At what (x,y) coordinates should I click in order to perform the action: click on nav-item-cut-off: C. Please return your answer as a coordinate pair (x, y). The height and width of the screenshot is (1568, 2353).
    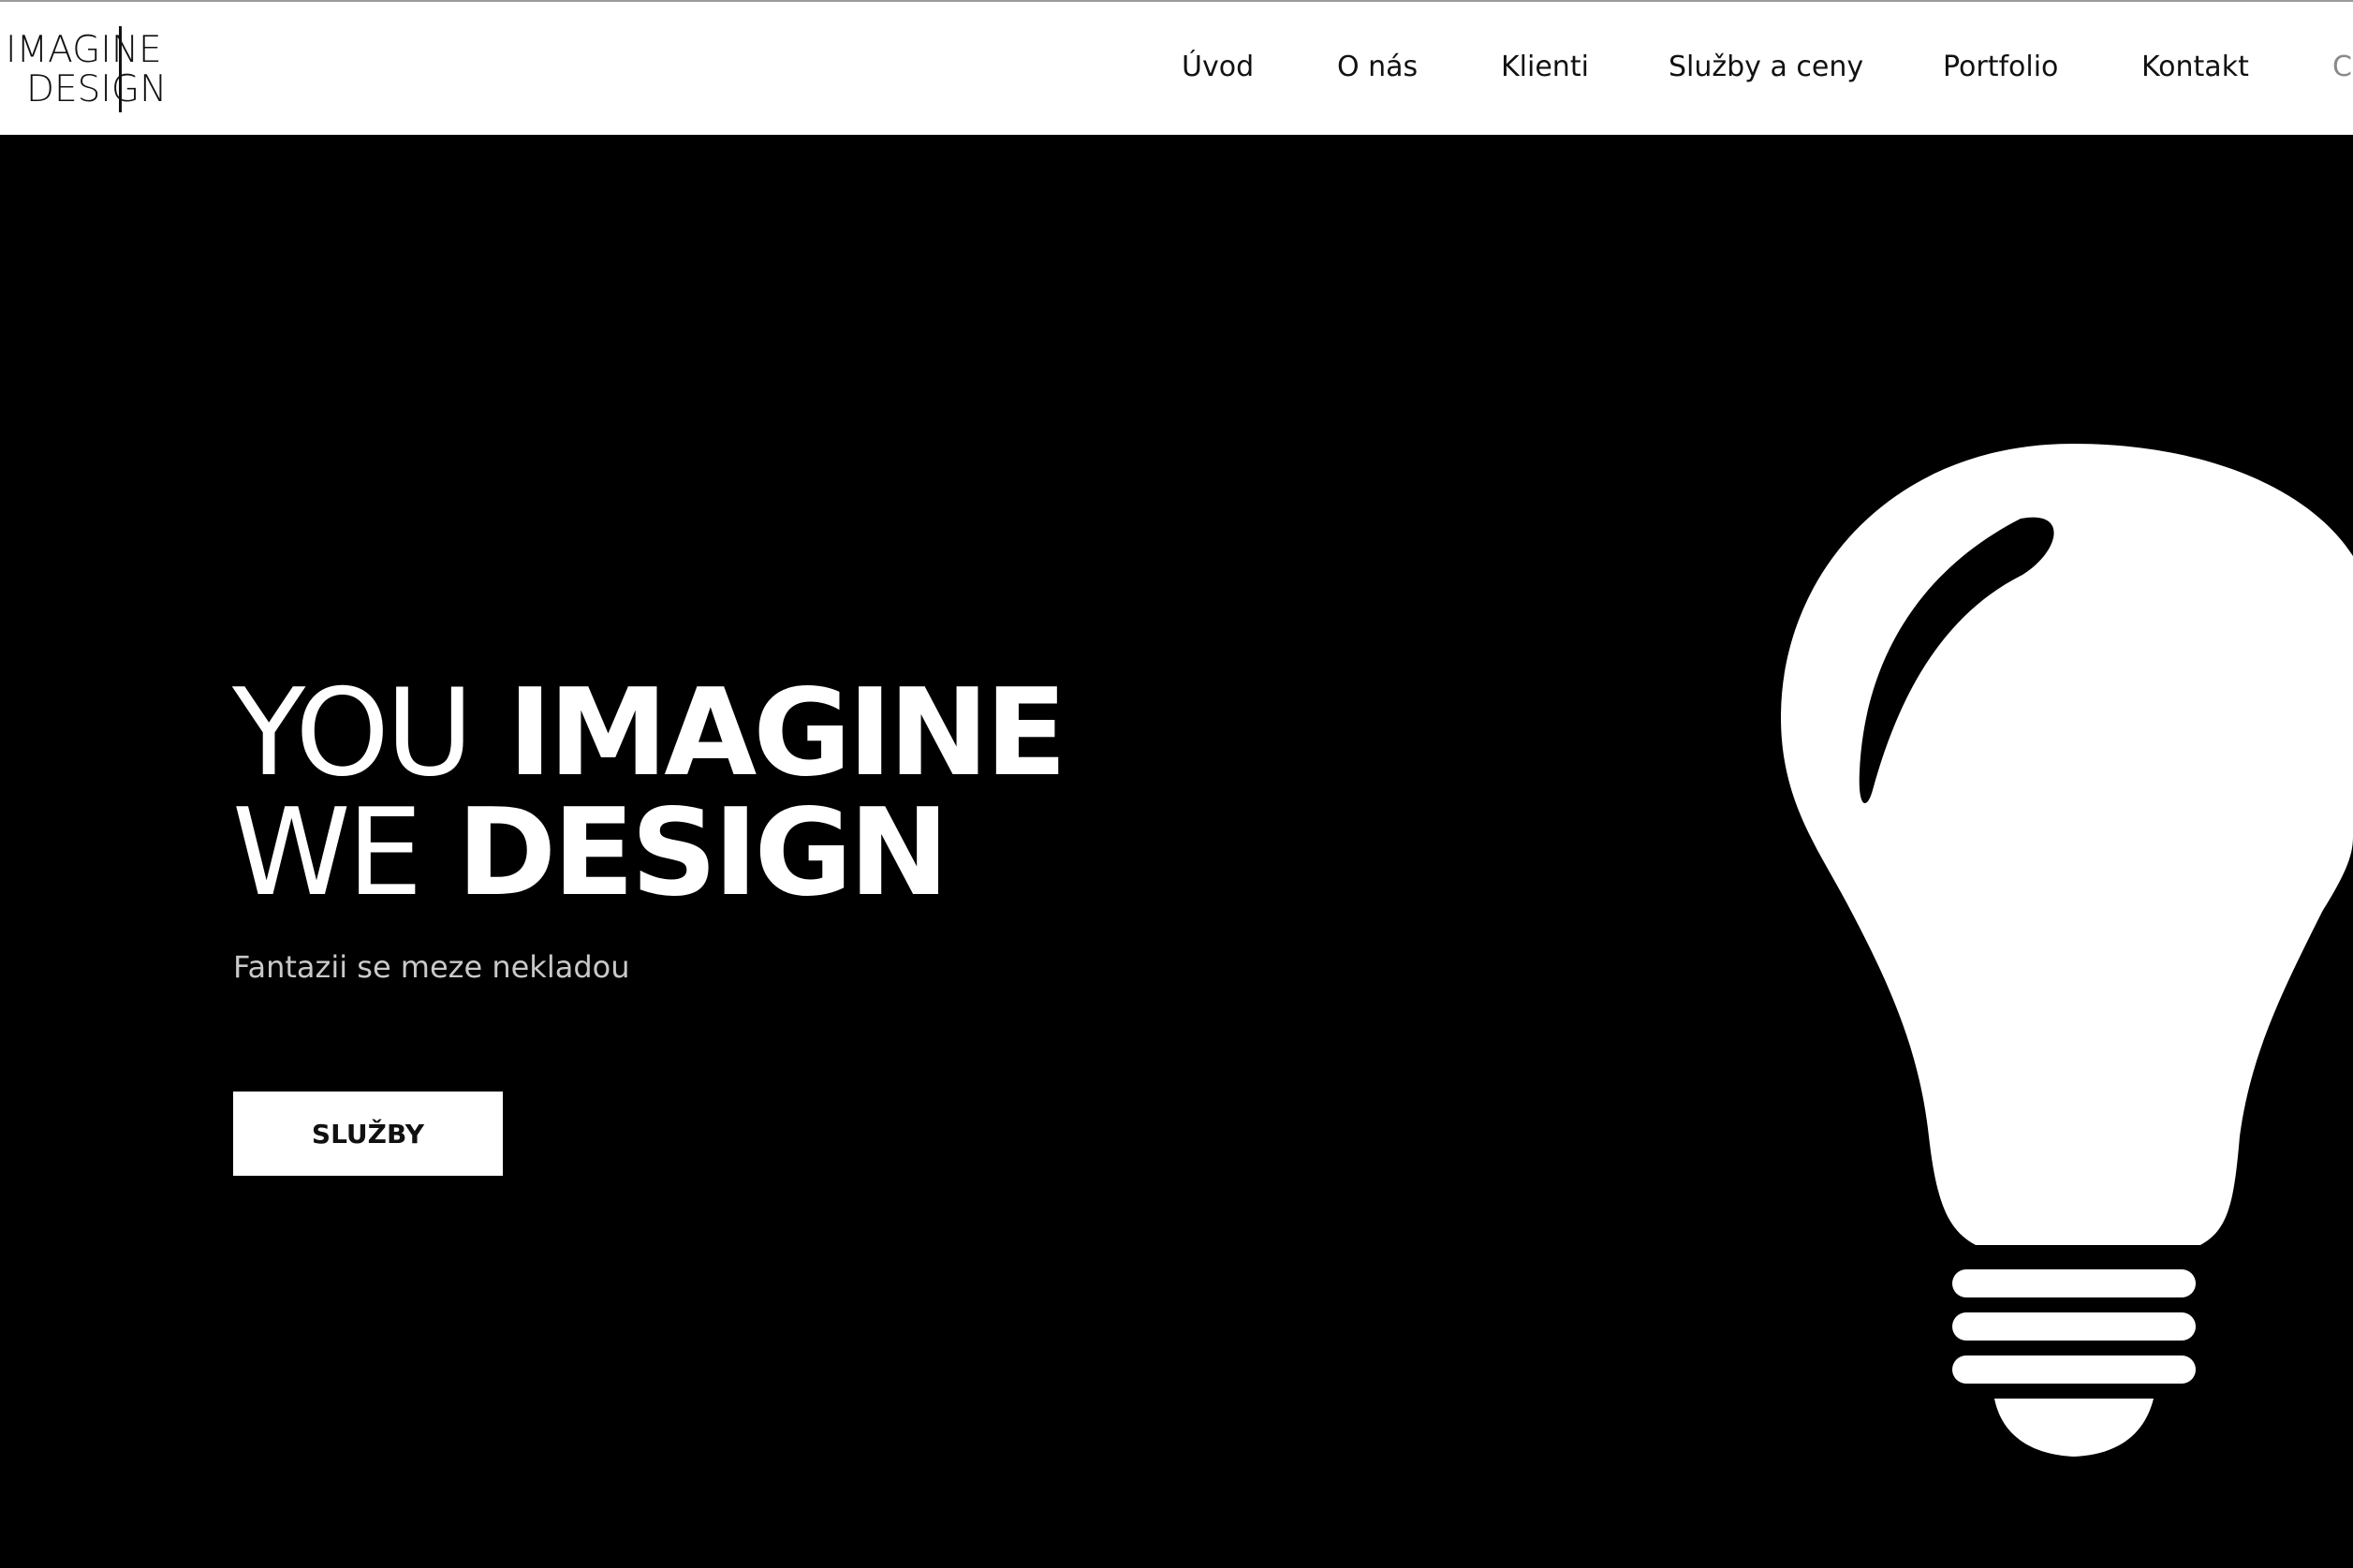
    Looking at the image, I should click on (2342, 68).